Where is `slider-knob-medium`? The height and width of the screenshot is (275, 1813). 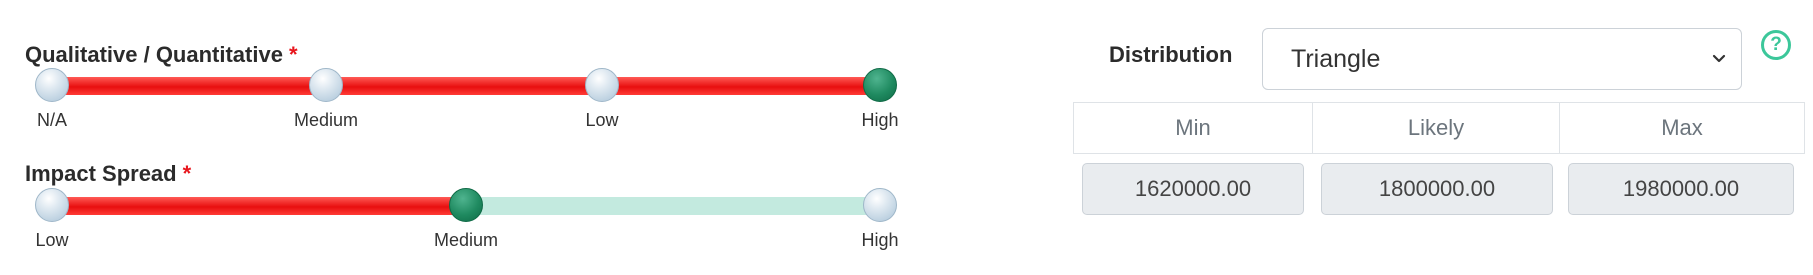
slider-knob-medium is located at coordinates (326, 85).